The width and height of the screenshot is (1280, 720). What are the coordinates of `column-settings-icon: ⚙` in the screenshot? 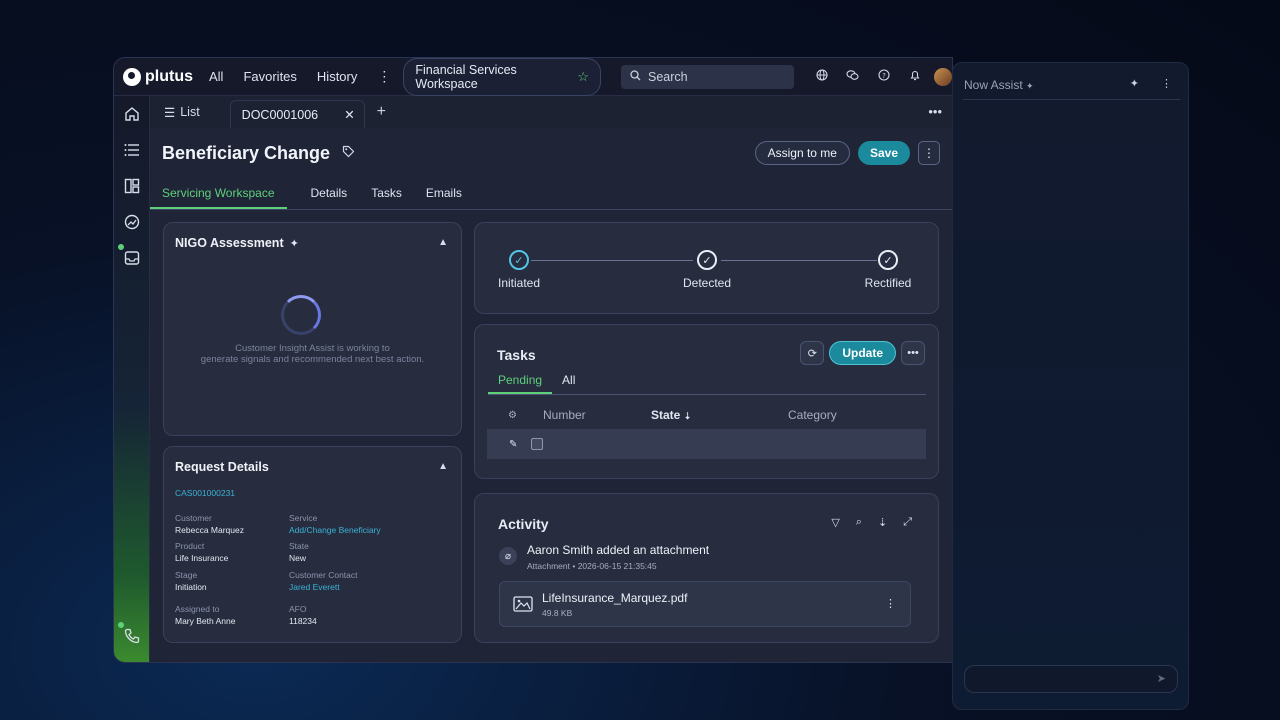 It's located at (515, 415).